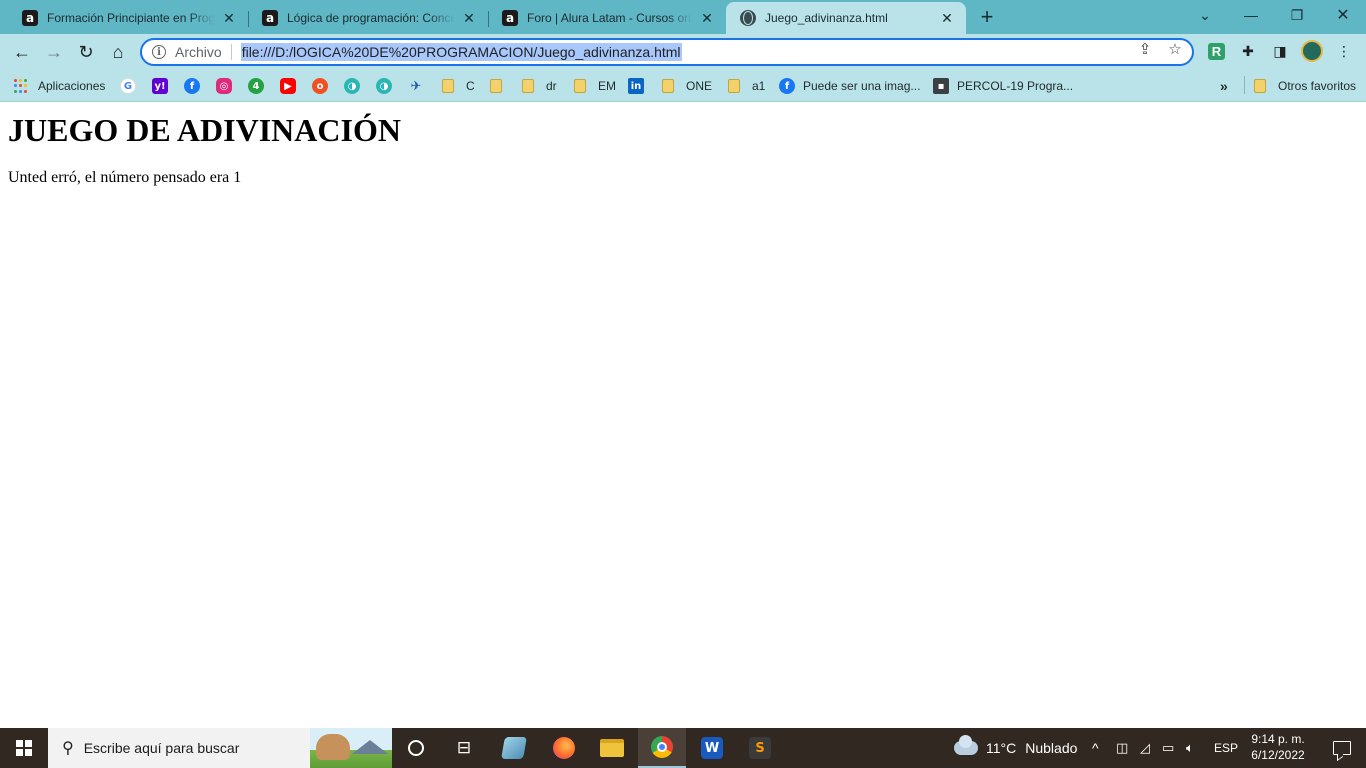 The image size is (1366, 768). Describe the element at coordinates (196, 86) in the screenshot. I see `bookmark-facebook: f` at that location.